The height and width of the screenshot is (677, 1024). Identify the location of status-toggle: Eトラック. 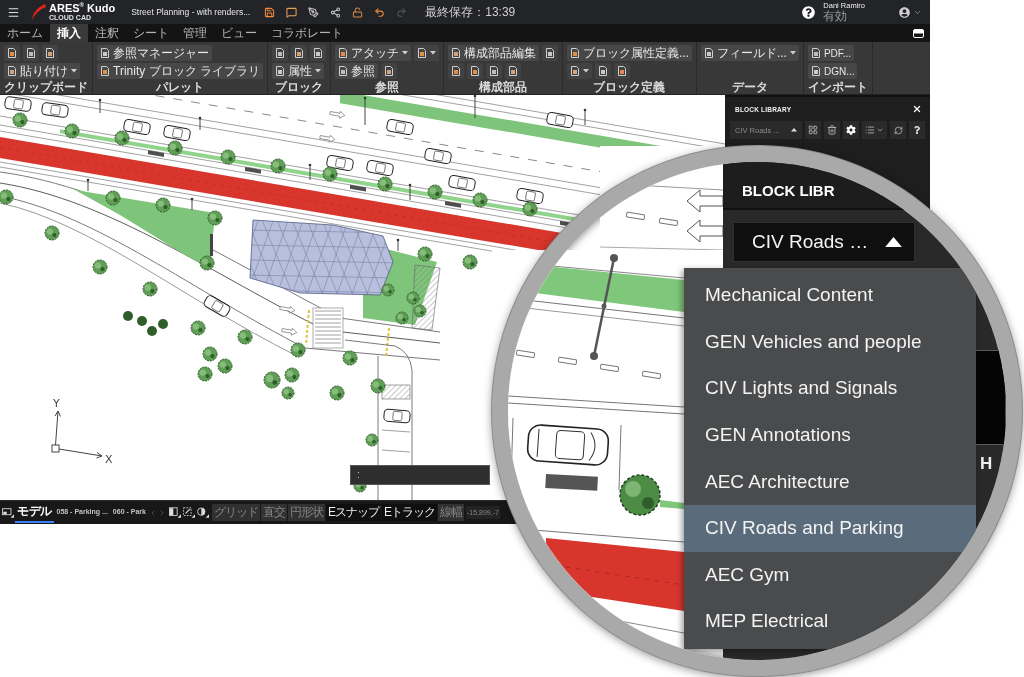
(409, 512).